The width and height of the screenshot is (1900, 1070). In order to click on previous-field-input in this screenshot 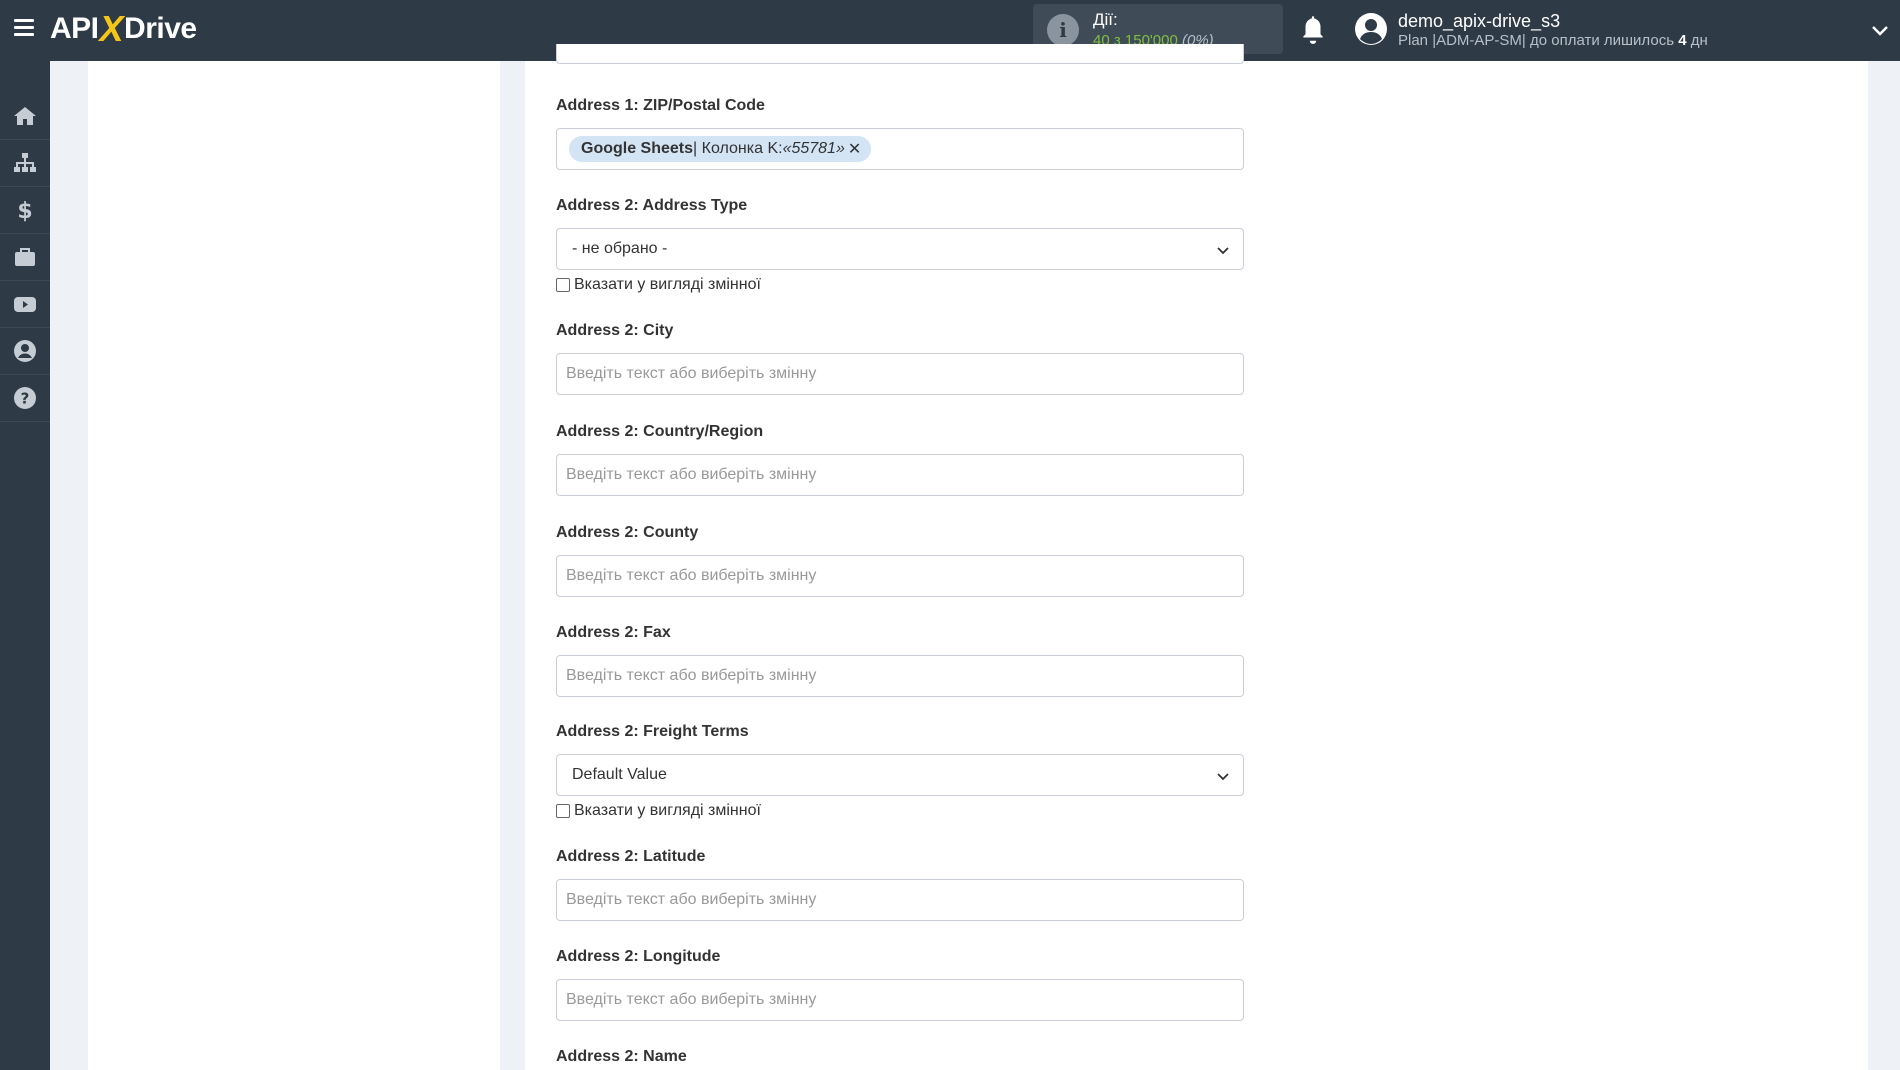, I will do `click(900, 54)`.